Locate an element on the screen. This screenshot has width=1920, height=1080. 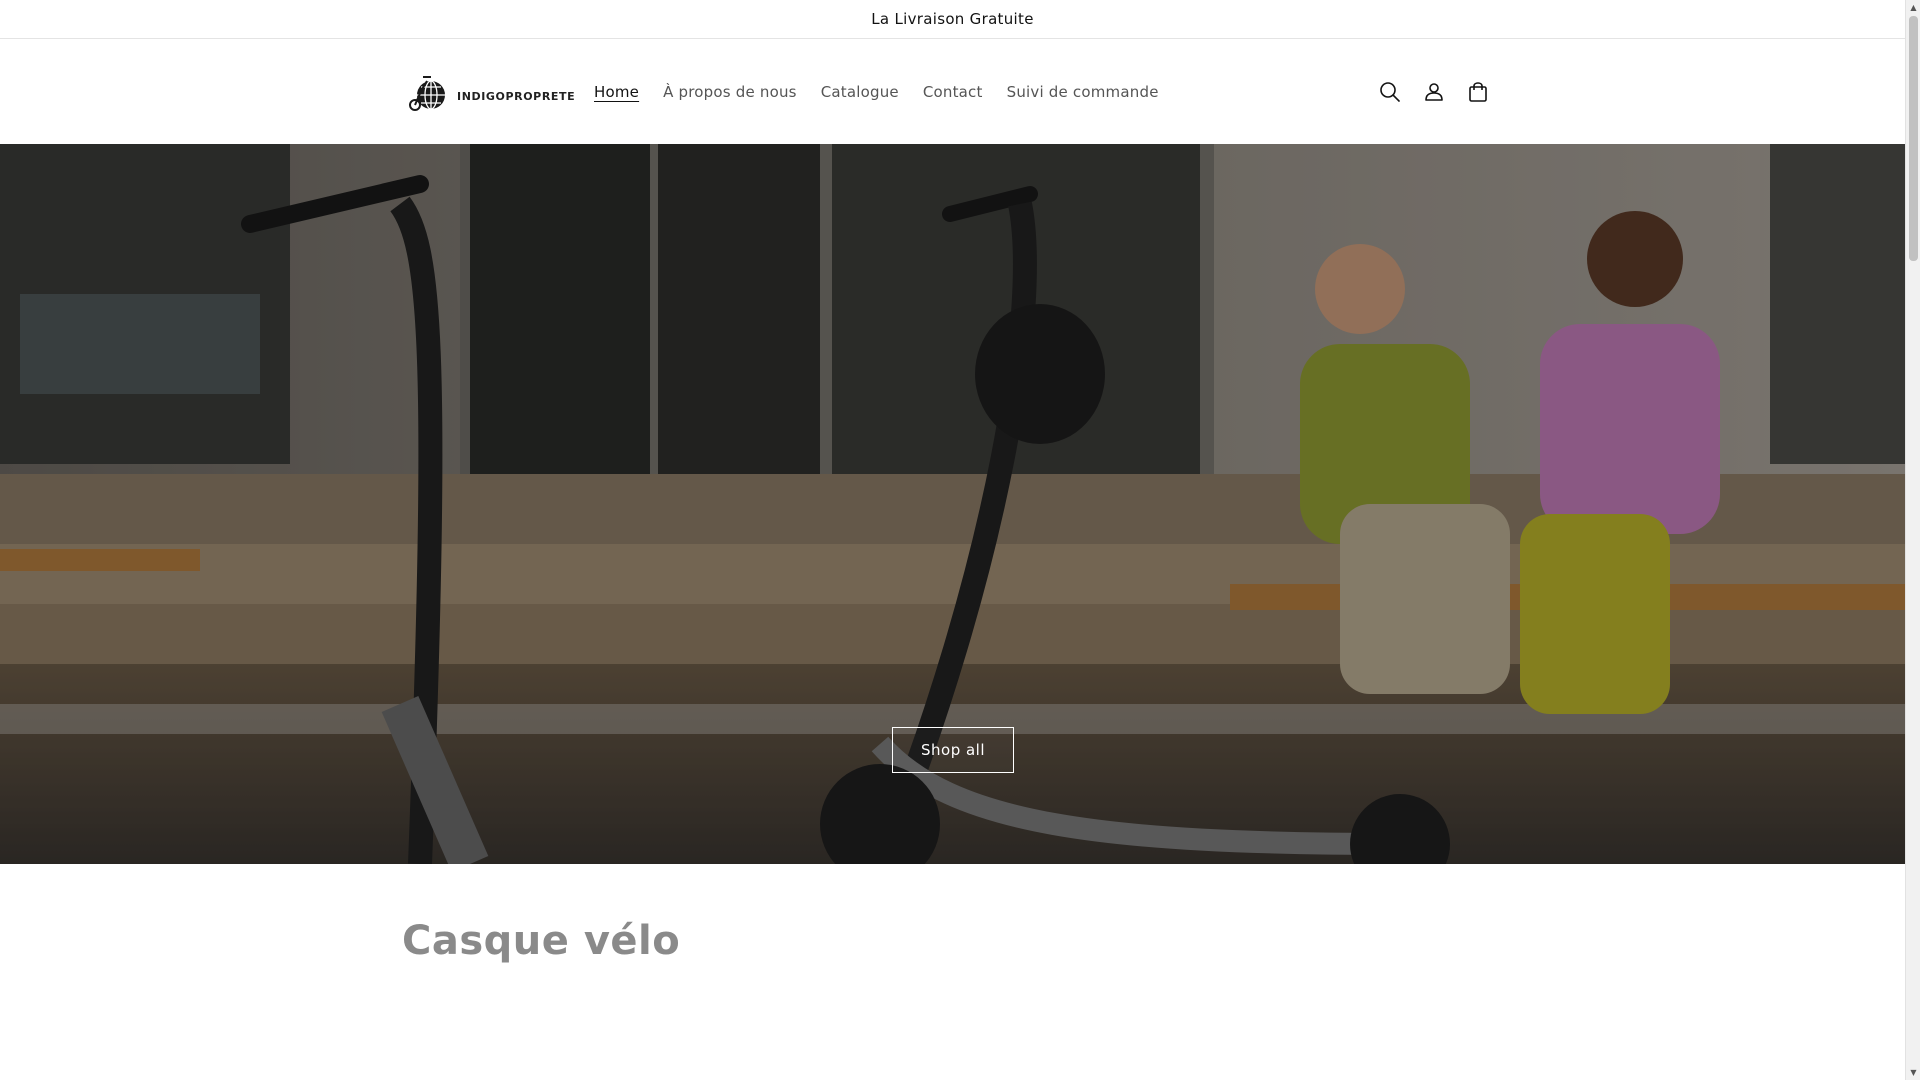
search-icon is located at coordinates (1390, 92).